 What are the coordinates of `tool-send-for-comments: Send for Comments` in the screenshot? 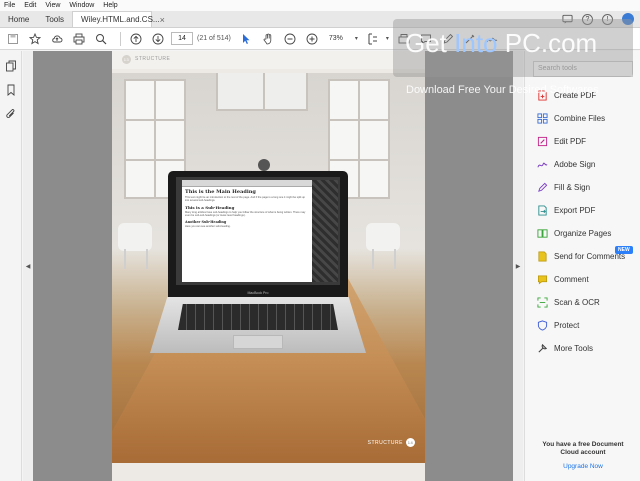 It's located at (581, 256).